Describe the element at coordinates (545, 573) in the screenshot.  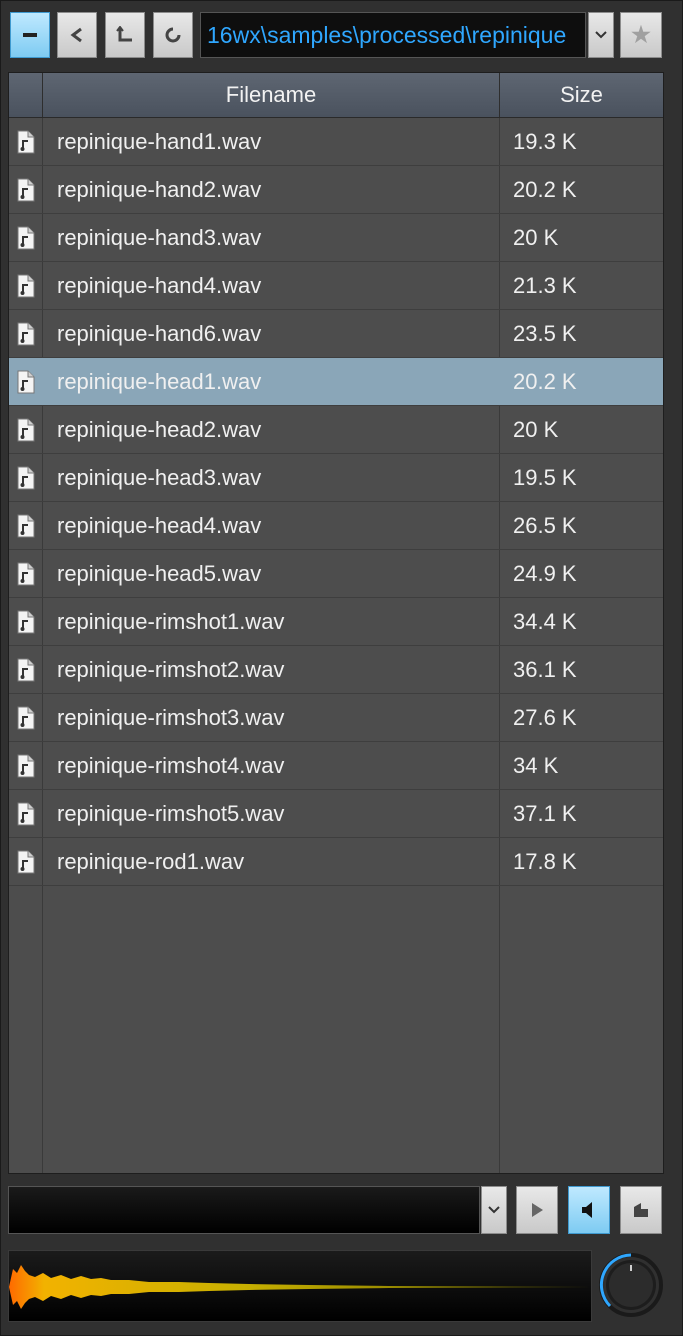
I see `size-cell: 24.9 K` at that location.